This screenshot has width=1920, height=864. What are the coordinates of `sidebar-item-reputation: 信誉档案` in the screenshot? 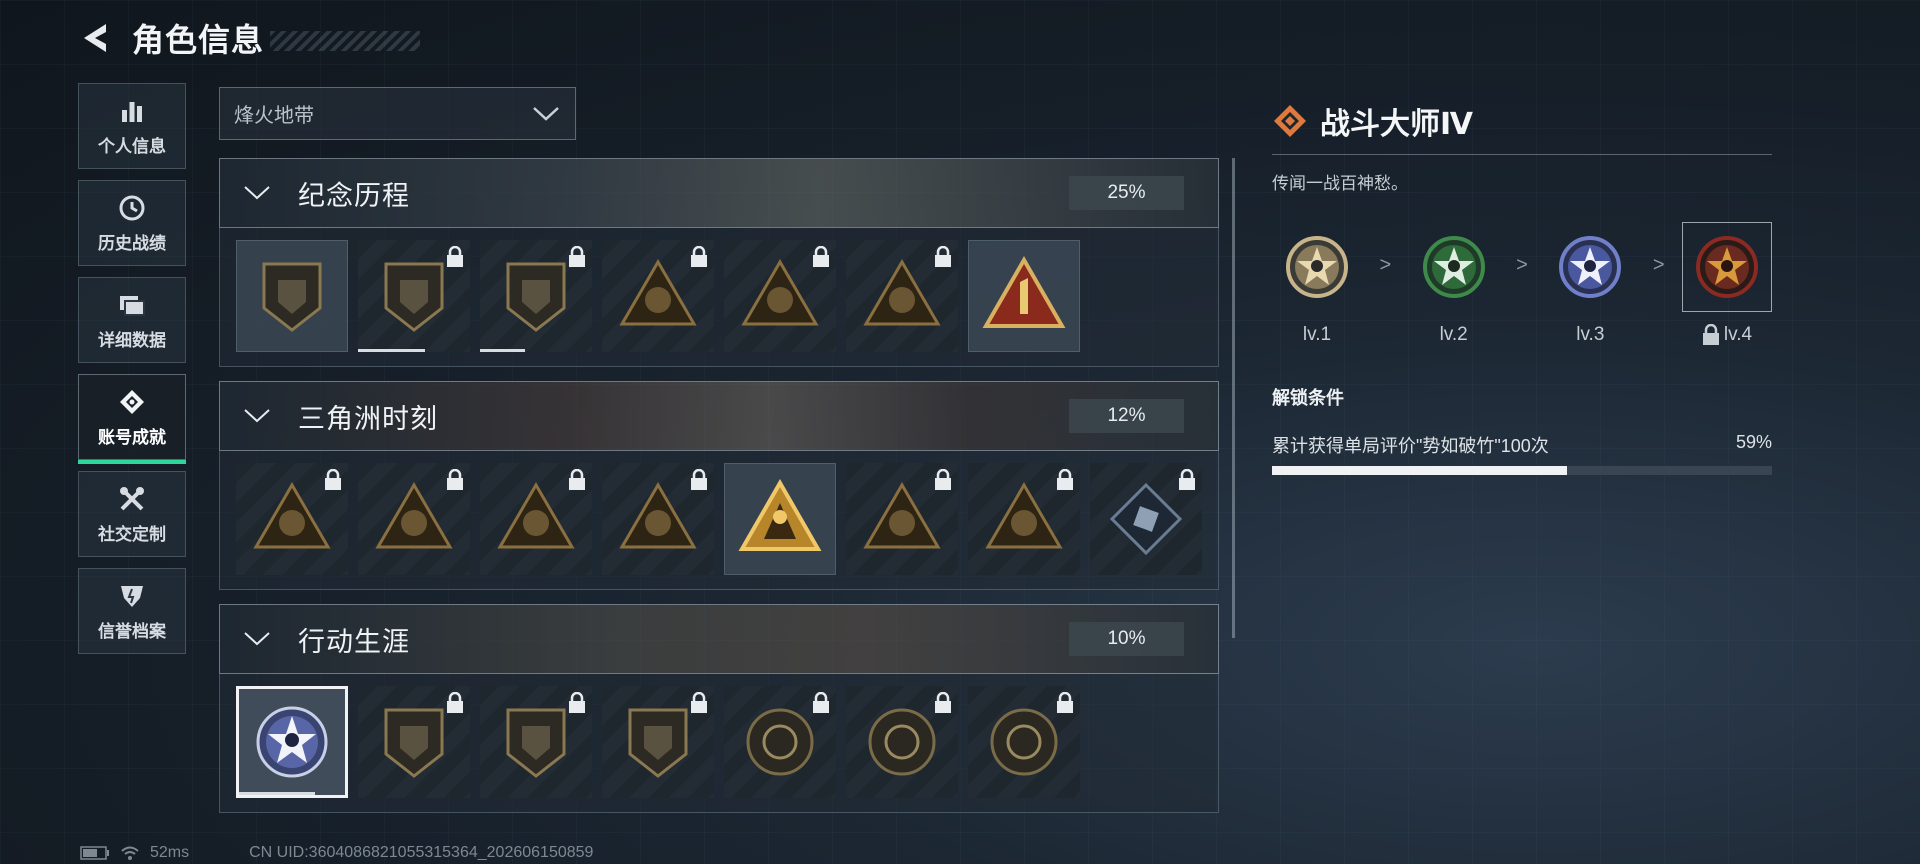 It's located at (132, 611).